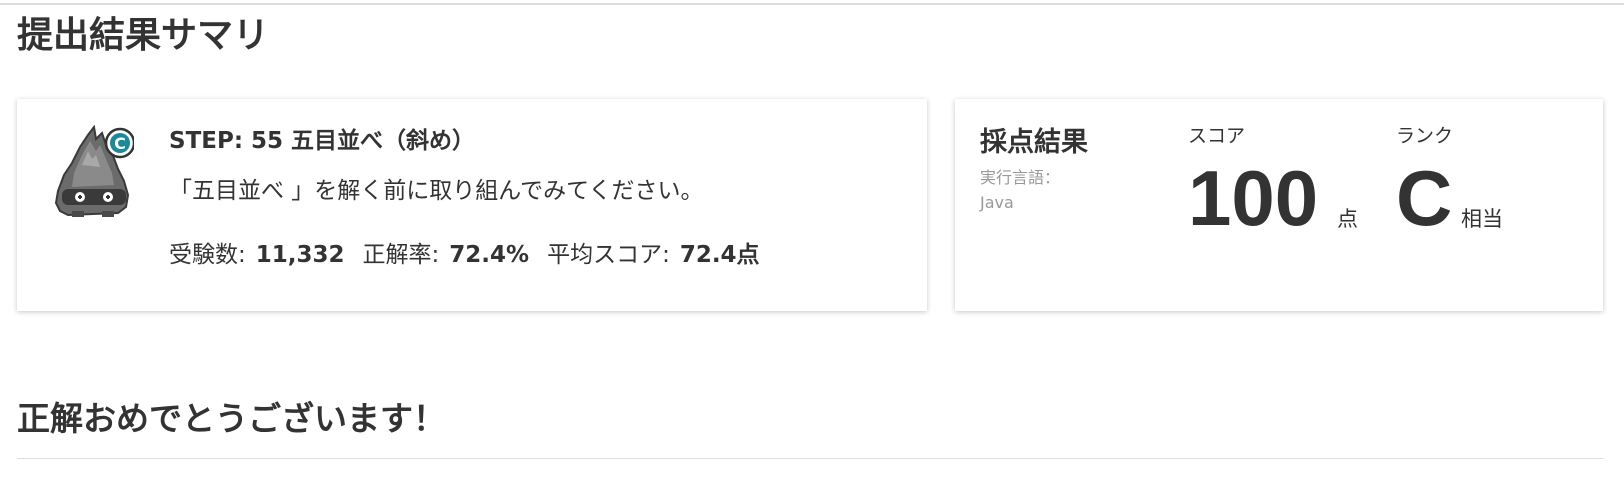  I want to click on score-unit: 点, so click(1347, 219).